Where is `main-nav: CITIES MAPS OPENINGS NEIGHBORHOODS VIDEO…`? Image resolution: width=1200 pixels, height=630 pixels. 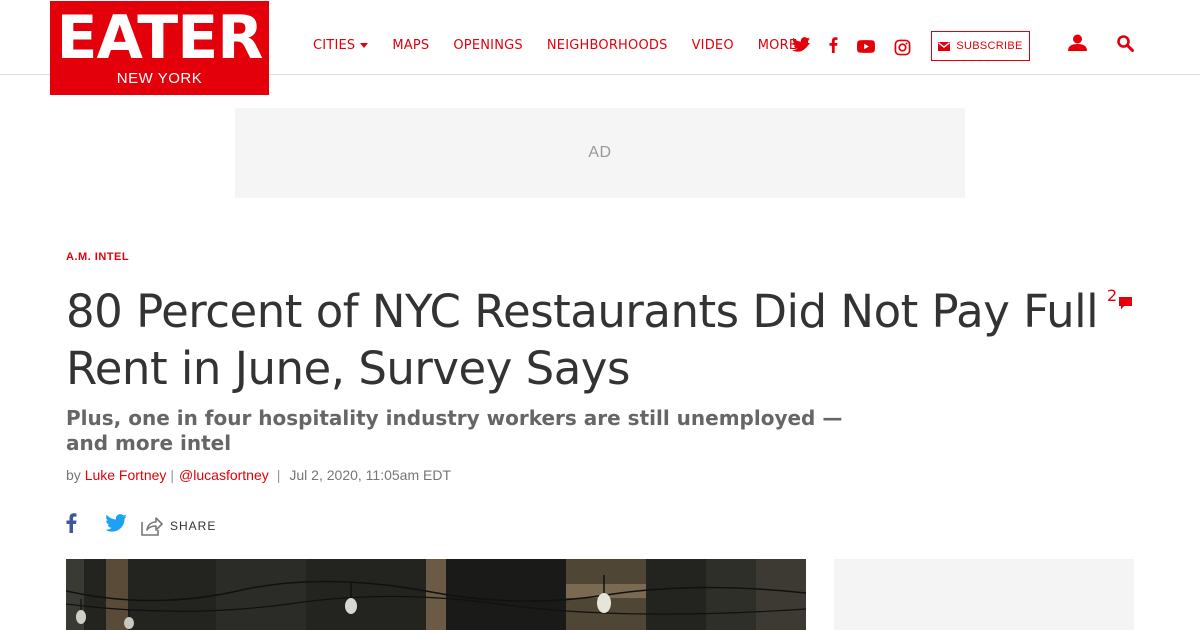 main-nav: CITIES MAPS OPENINGS NEIGHBORHOODS VIDEO… is located at coordinates (567, 45).